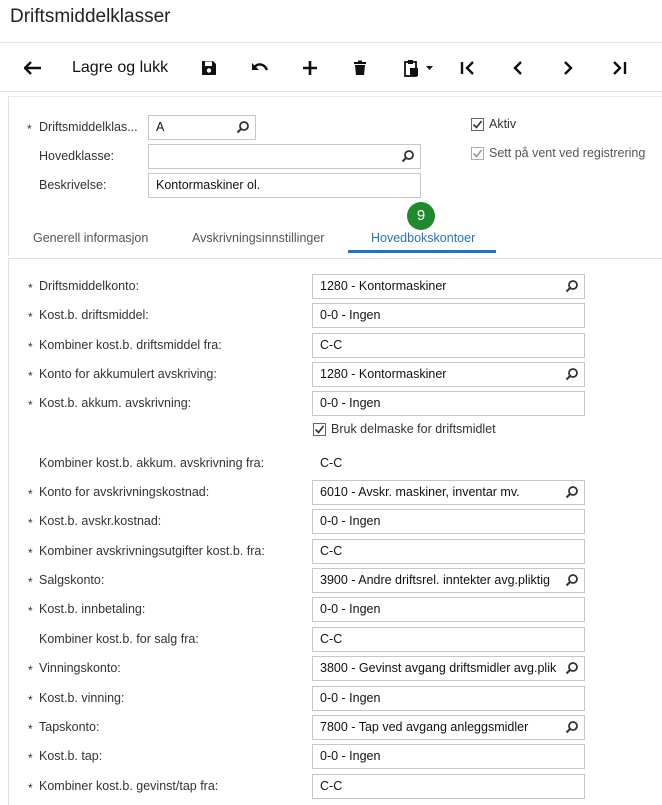 This screenshot has width=662, height=805. I want to click on next-record-icon, so click(568, 68).